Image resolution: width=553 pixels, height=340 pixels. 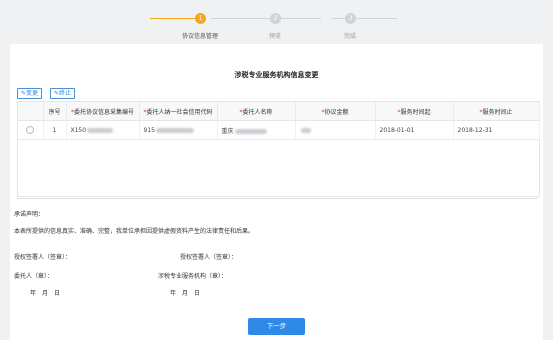 I want to click on row-radio-cell, so click(x=31, y=130).